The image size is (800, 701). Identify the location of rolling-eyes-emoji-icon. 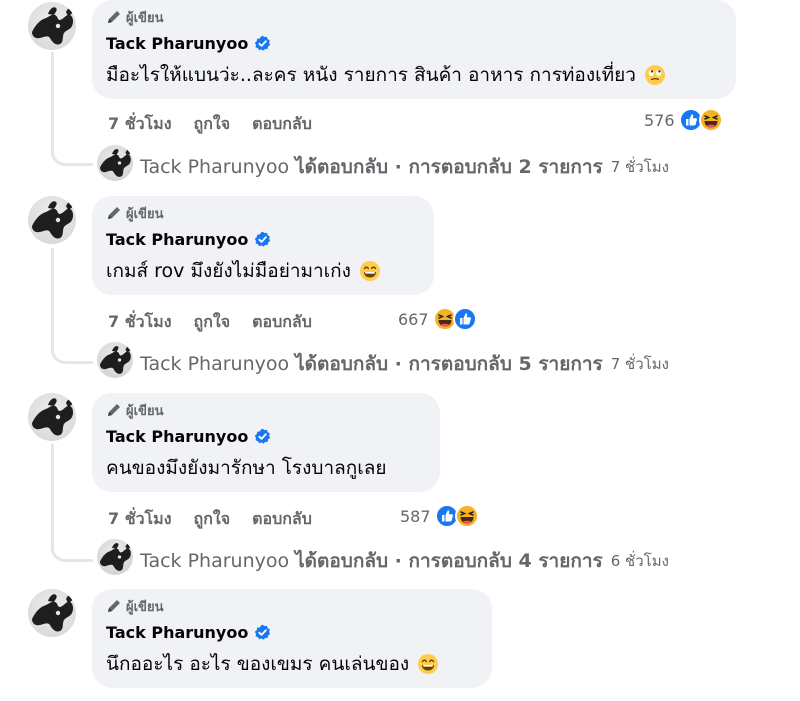
(655, 75).